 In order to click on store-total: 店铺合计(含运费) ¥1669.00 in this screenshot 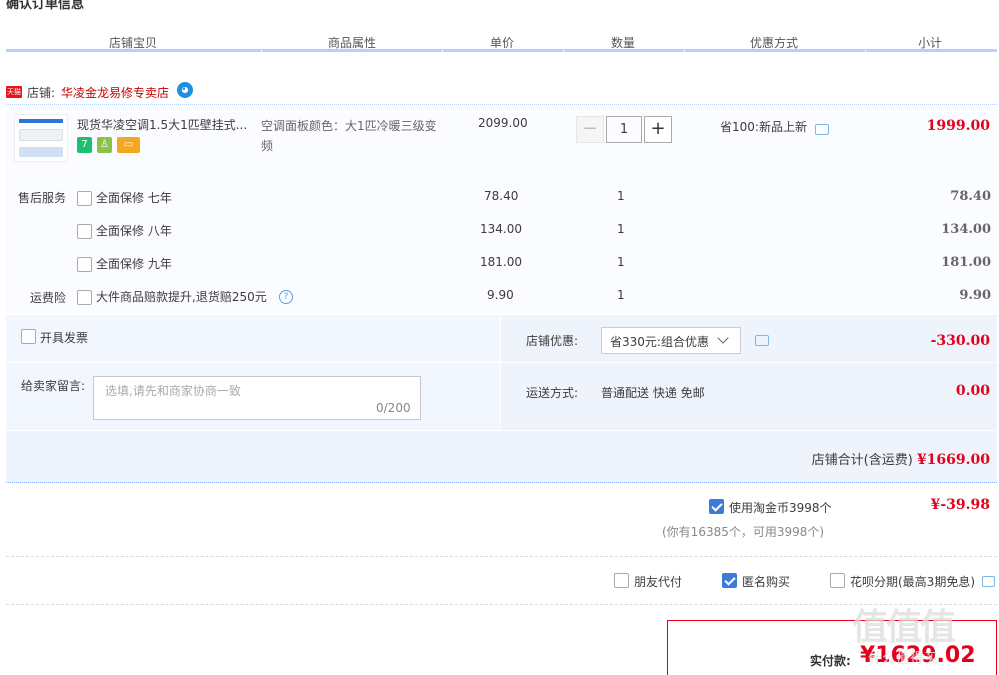, I will do `click(901, 458)`.